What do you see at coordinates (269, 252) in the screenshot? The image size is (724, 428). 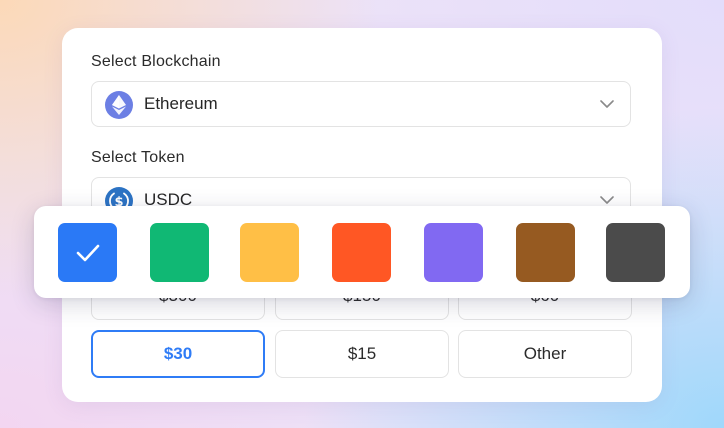 I see `color-swatch-yellow` at bounding box center [269, 252].